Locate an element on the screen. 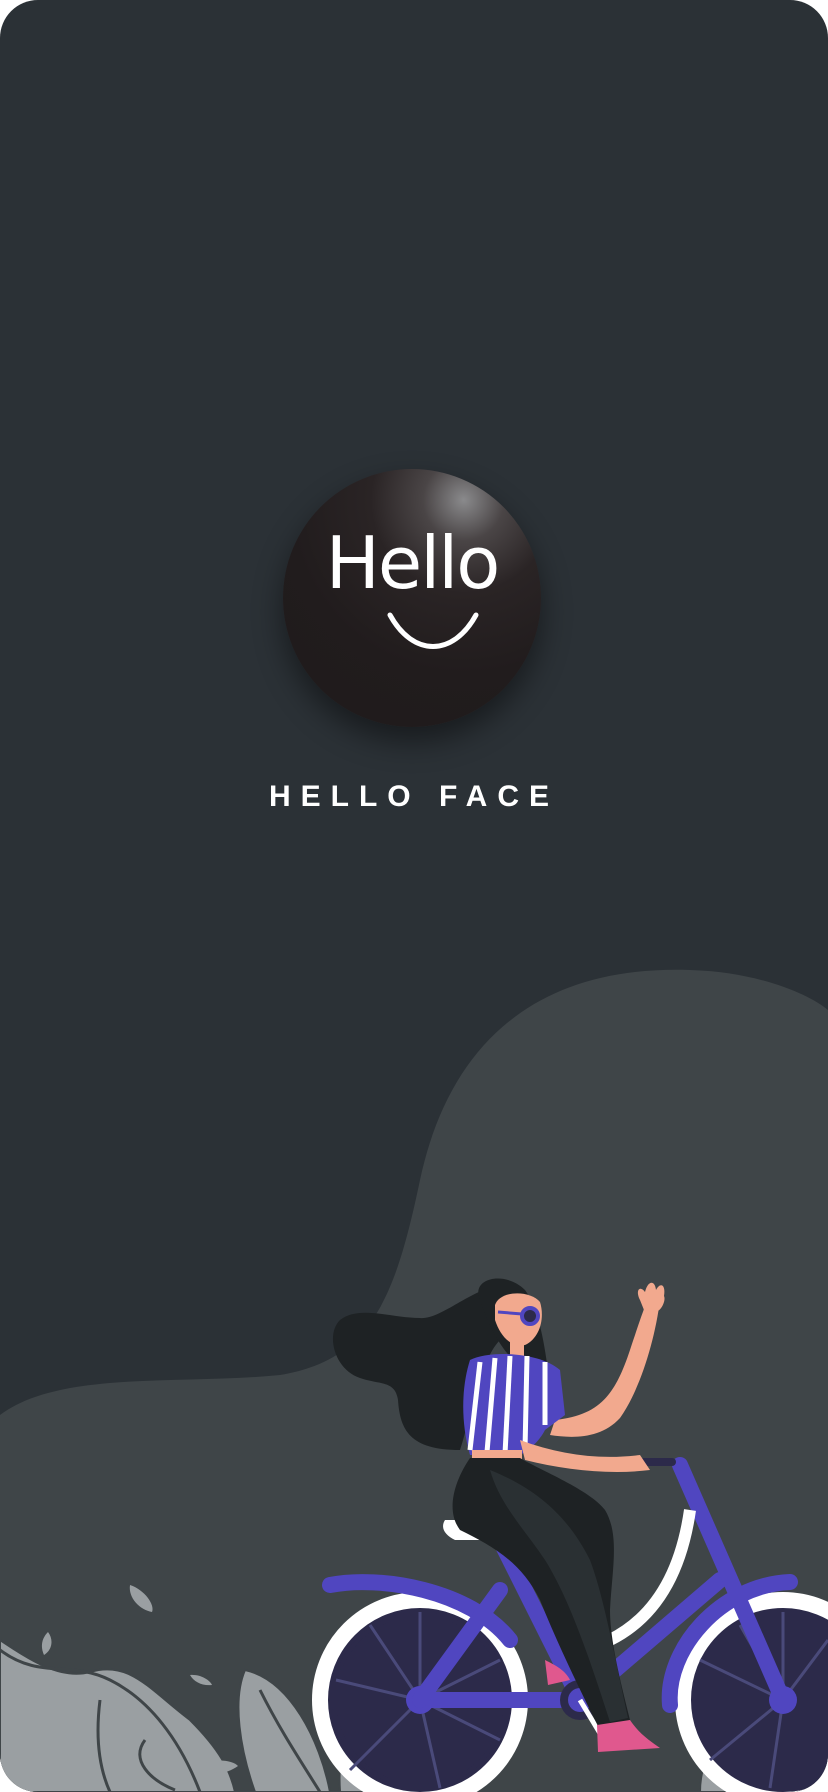 This screenshot has height=1792, width=828. app-logo: Hello is located at coordinates (412, 598).